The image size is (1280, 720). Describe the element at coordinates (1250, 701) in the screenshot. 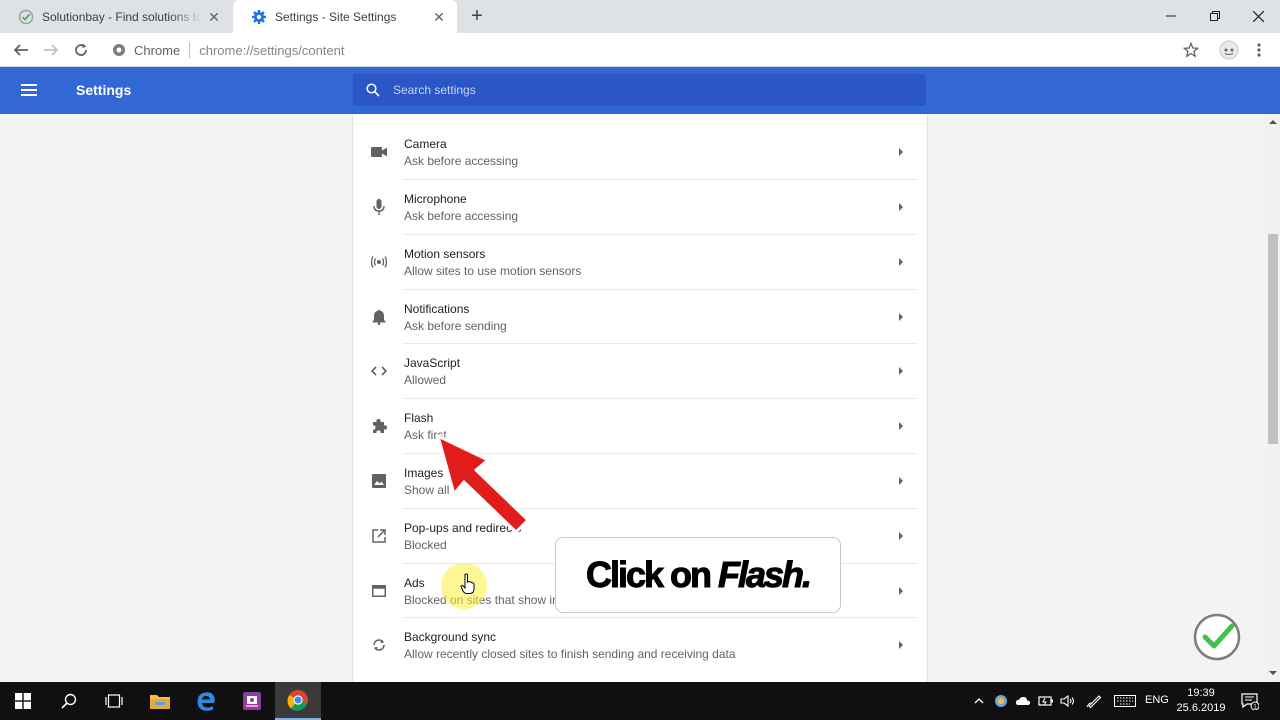

I see `action-center-icon: 1` at that location.